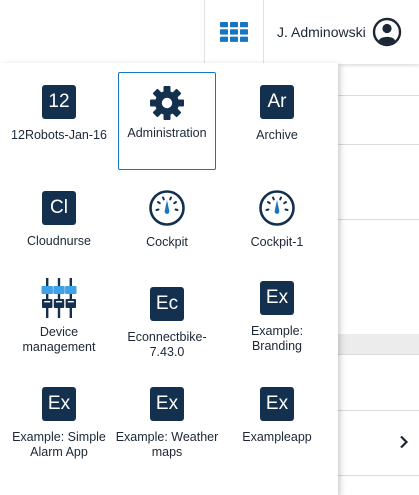 The width and height of the screenshot is (419, 495). I want to click on app-label: Example: Simple Alarm App, so click(59, 444).